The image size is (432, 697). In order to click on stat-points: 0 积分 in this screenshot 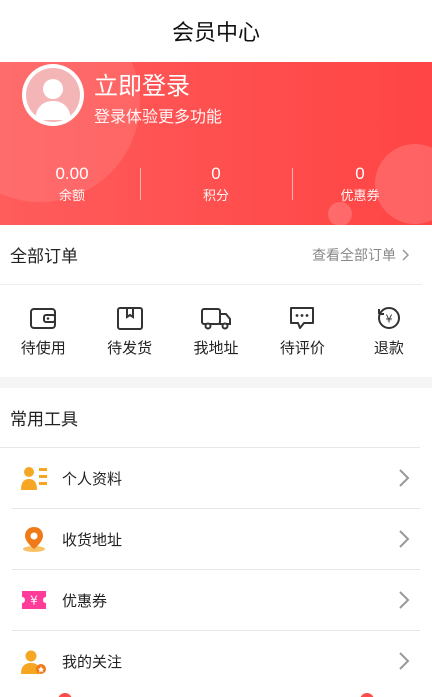, I will do `click(216, 187)`.